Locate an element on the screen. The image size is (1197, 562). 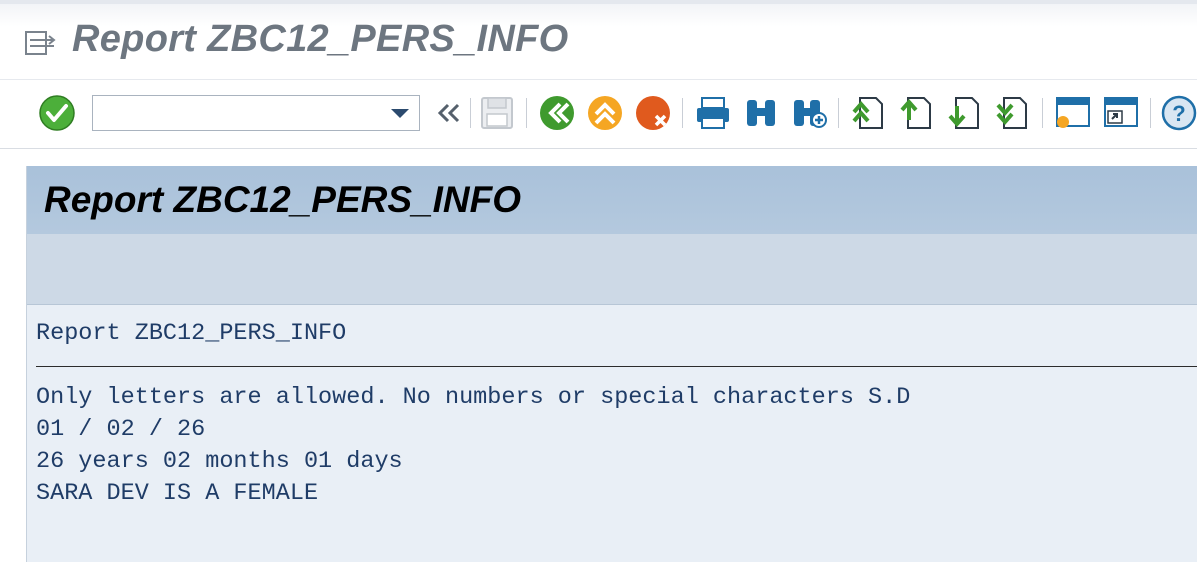
first-page-icon is located at coordinates (867, 113).